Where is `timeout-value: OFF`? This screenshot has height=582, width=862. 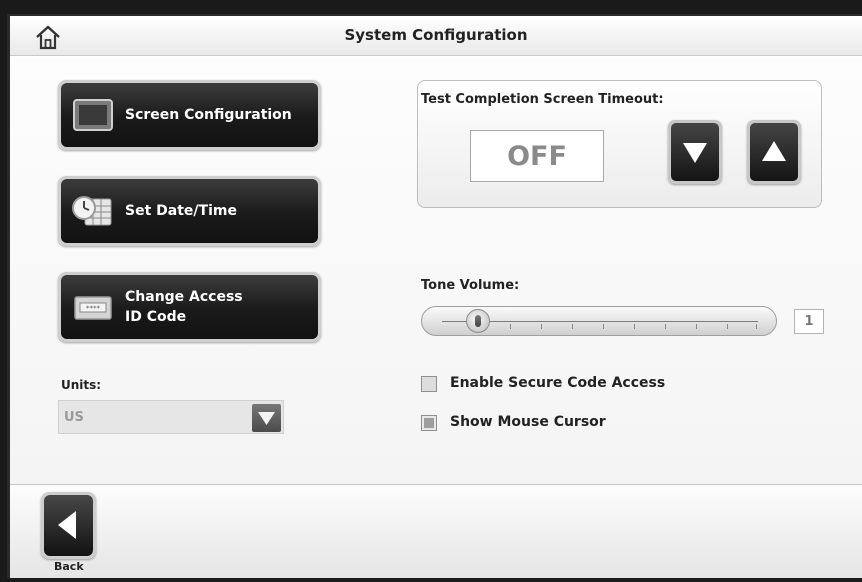 timeout-value: OFF is located at coordinates (537, 156).